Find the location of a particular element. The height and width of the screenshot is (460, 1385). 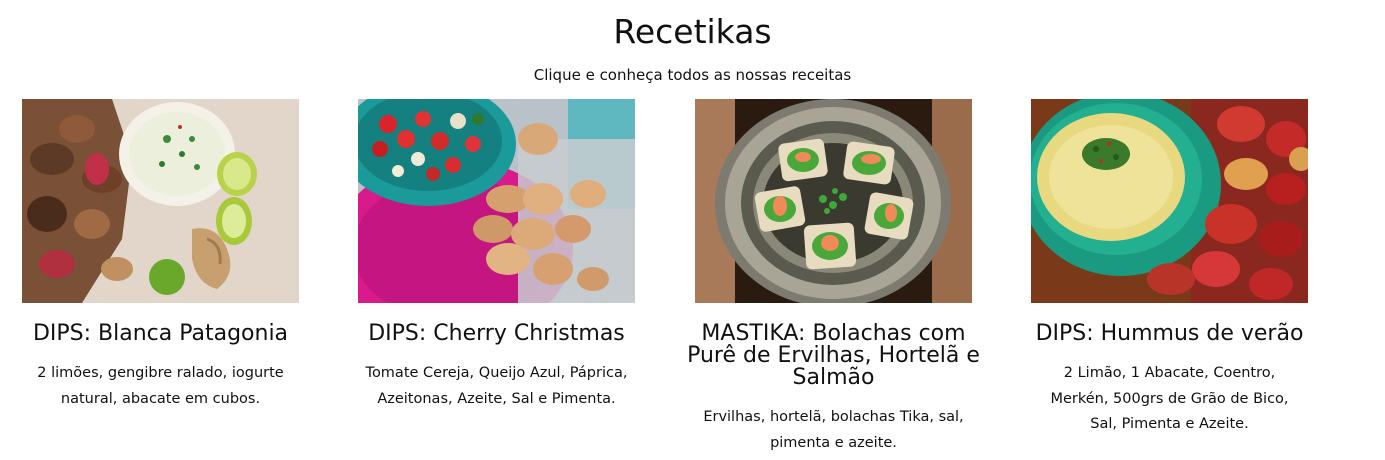

recipe-title: DIPS: Blanca Patagonia is located at coordinates (160, 334).